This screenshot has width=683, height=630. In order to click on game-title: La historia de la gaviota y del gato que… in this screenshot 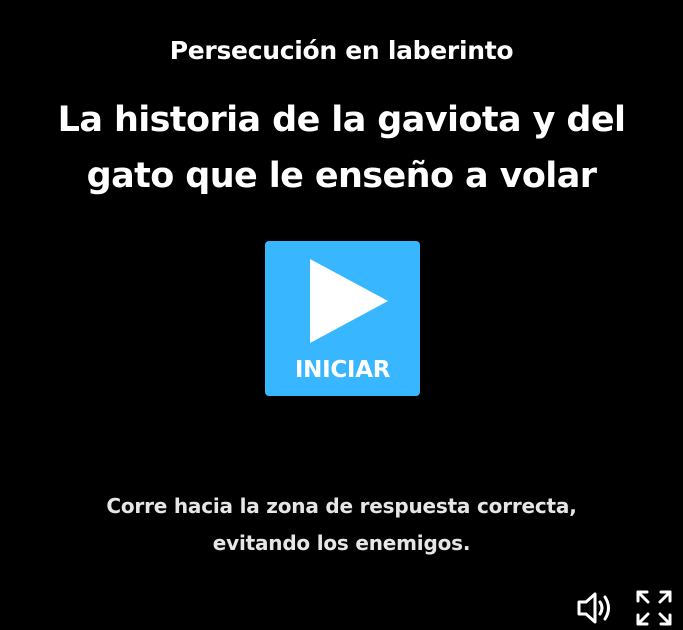, I will do `click(341, 148)`.